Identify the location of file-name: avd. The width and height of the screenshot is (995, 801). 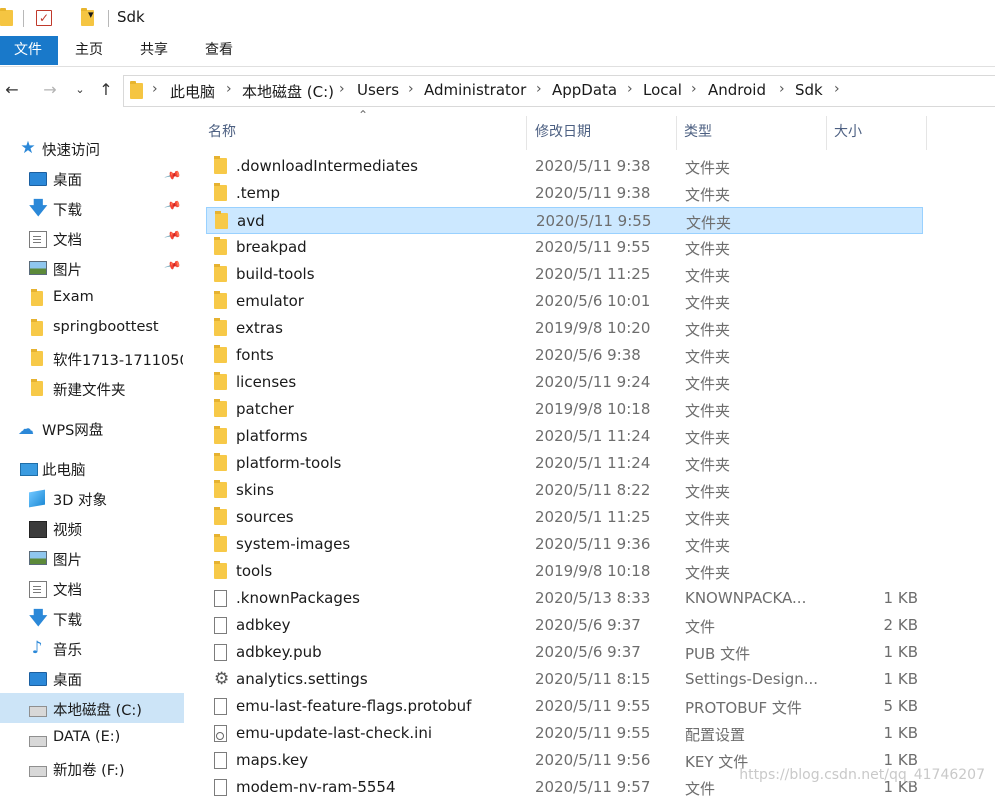
(251, 221).